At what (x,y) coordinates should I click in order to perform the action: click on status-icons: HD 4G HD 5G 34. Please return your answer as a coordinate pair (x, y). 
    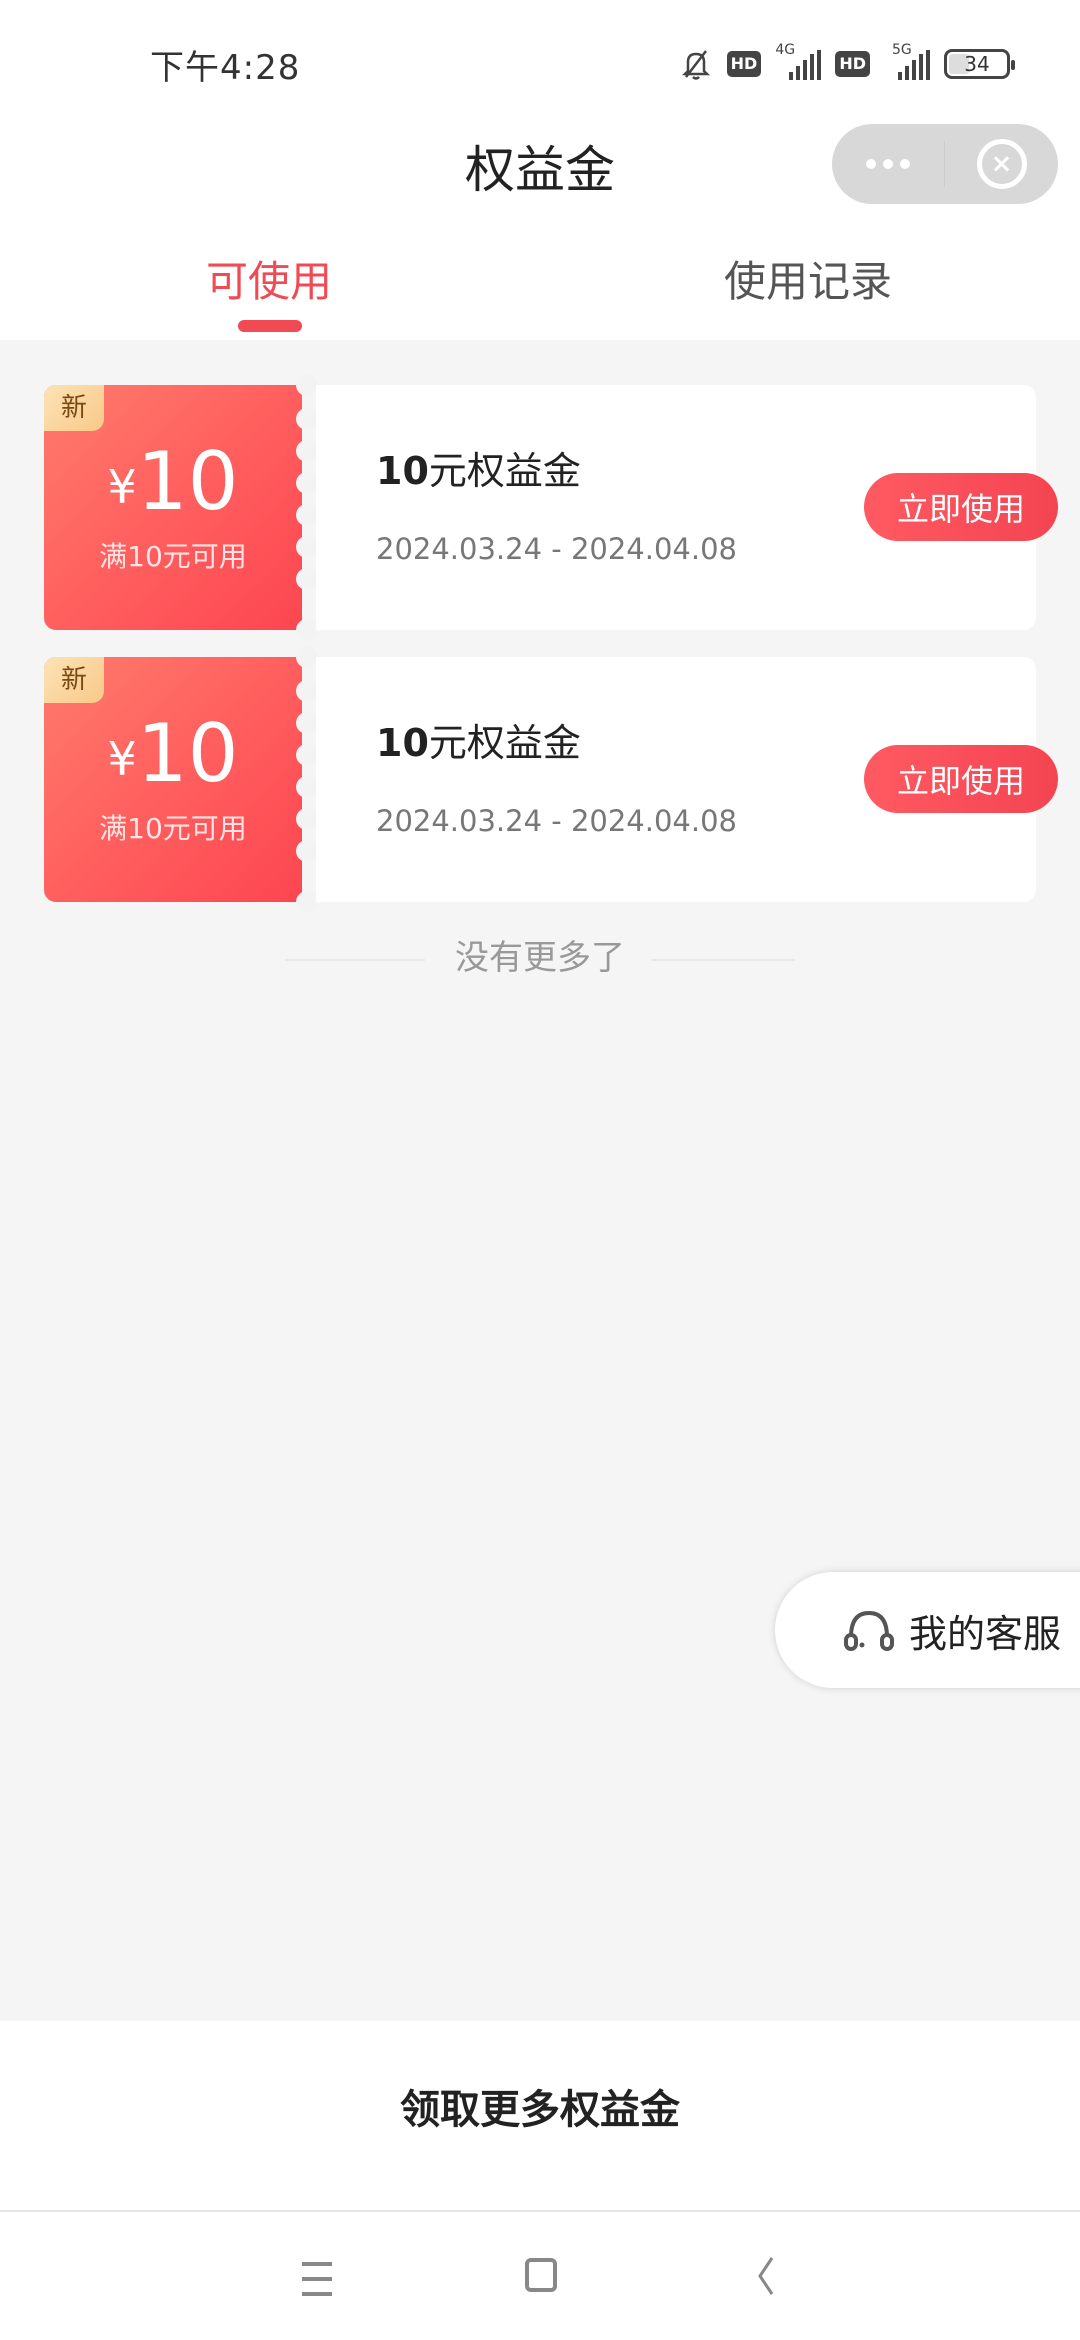
    Looking at the image, I should click on (847, 63).